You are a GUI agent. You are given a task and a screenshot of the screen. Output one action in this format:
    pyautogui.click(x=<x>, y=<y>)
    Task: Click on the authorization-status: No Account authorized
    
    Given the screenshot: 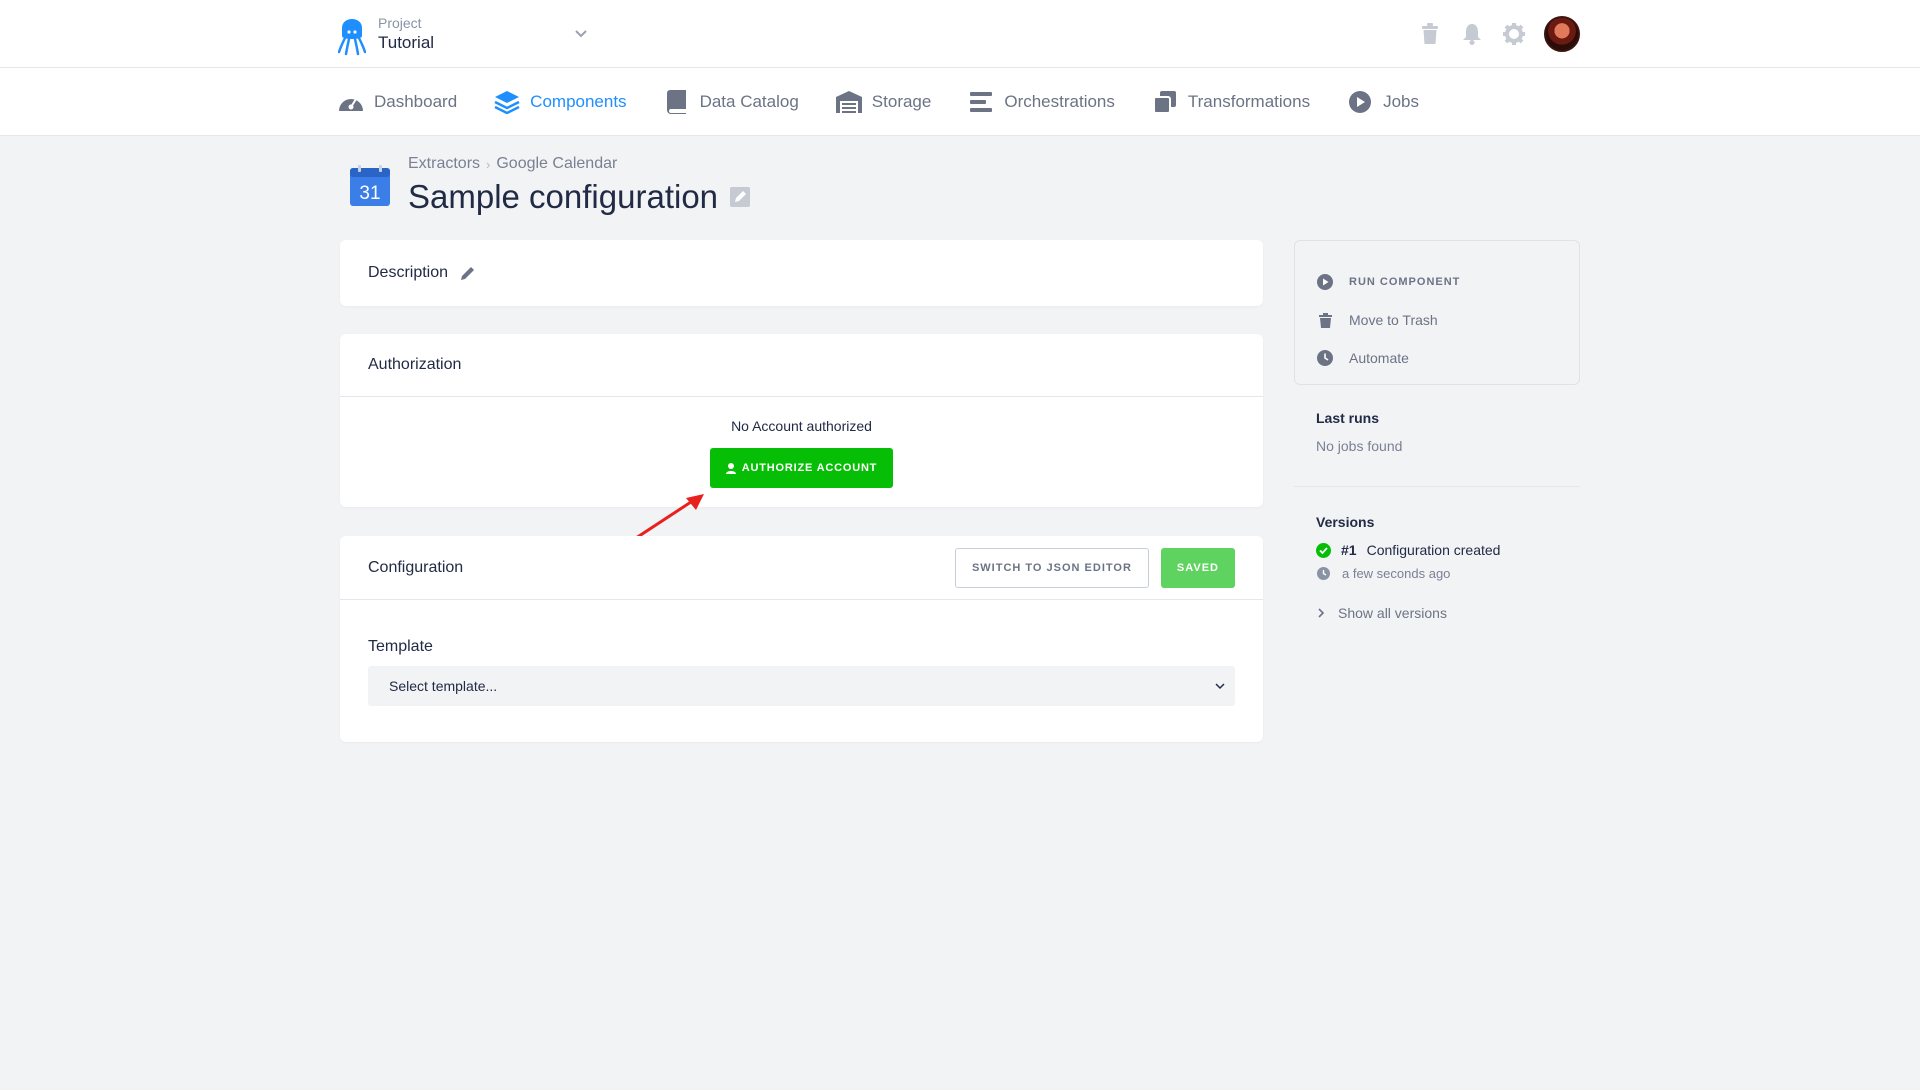 What is the action you would take?
    pyautogui.click(x=801, y=426)
    